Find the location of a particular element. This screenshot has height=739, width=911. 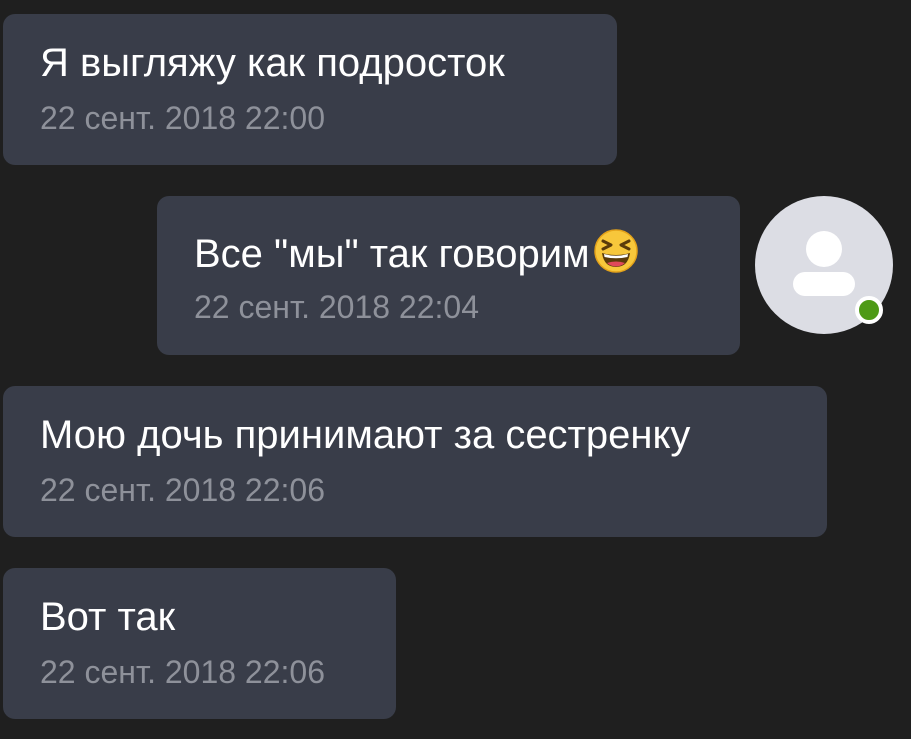

message-text: Все "мы" так говорим is located at coordinates (392, 254).